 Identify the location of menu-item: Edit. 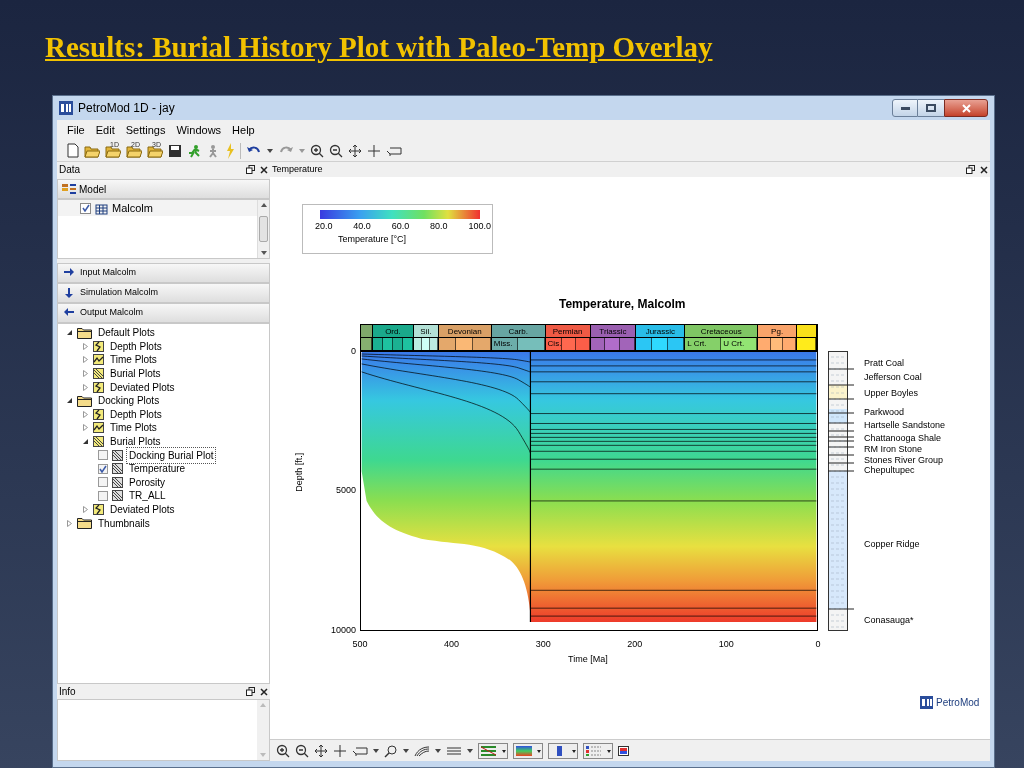
(105, 130).